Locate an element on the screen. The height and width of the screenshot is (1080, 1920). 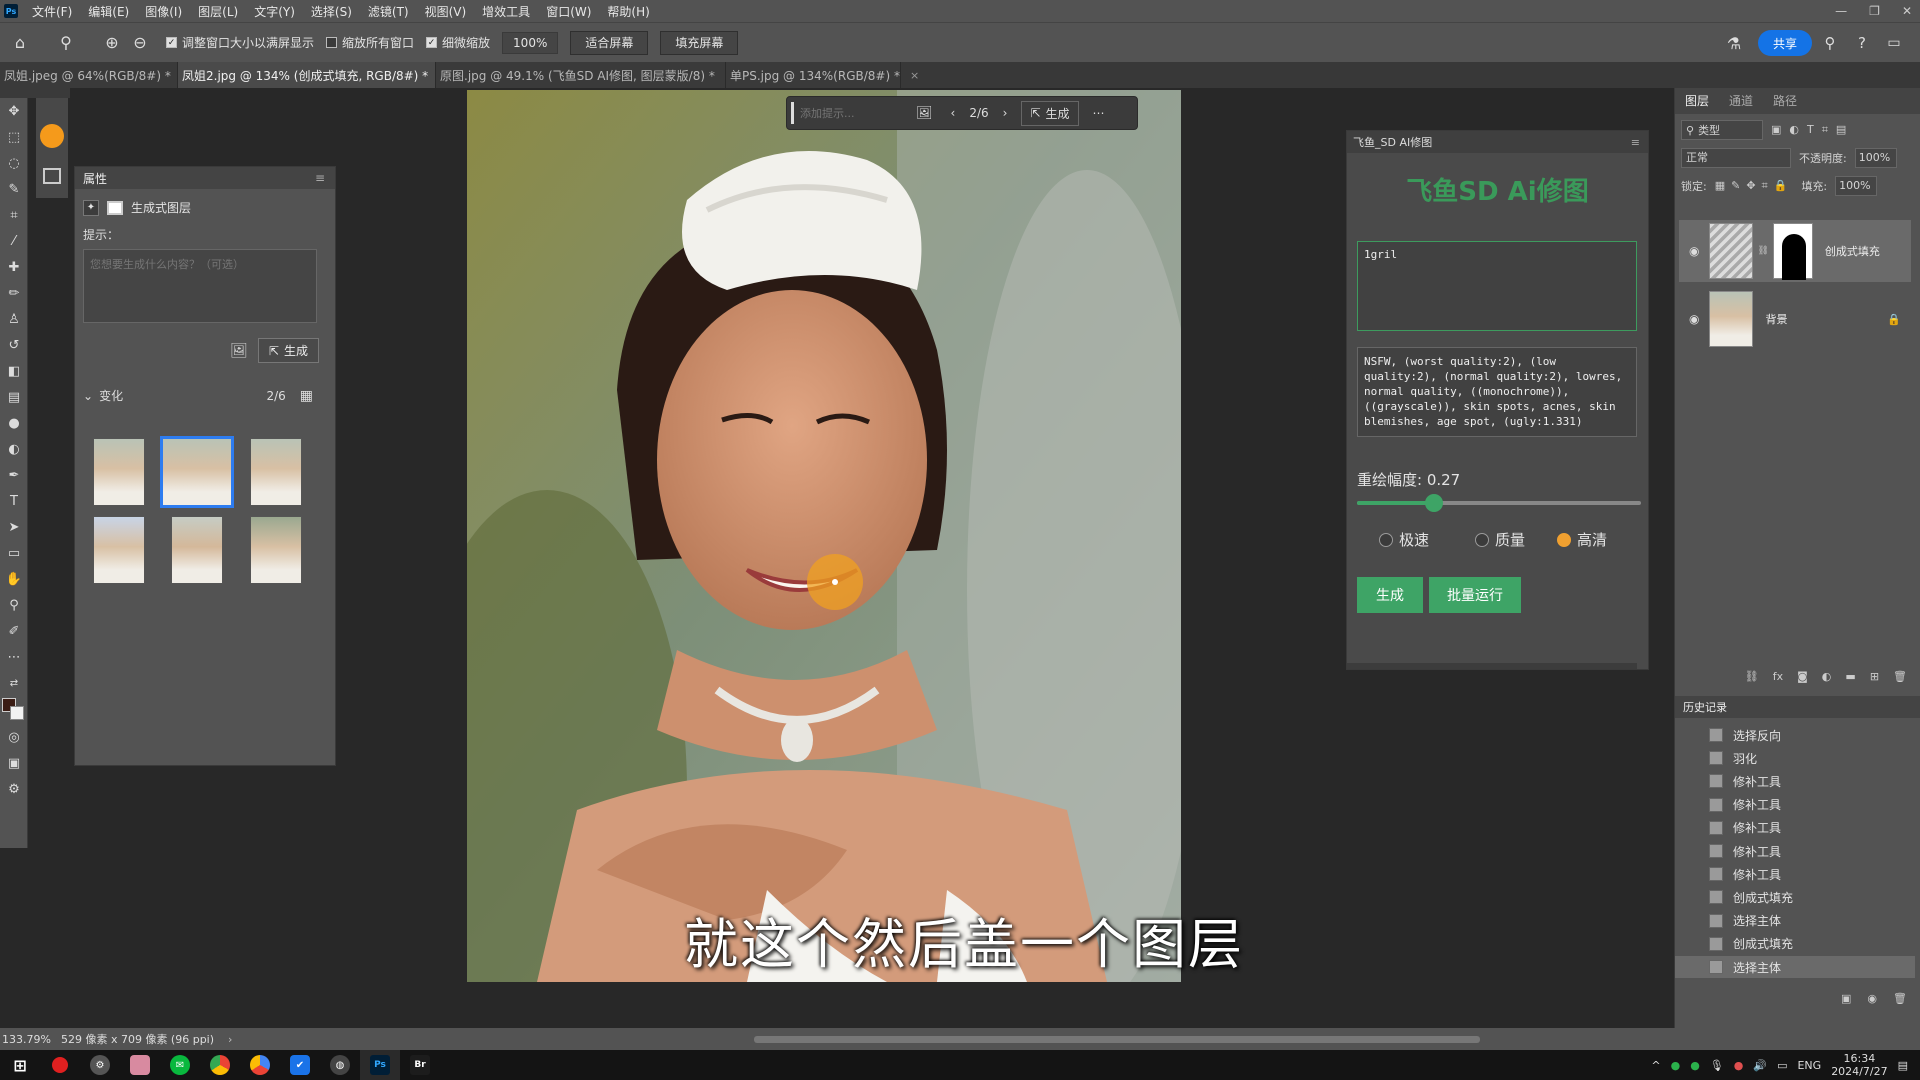
tray-wechat-icon: ● is located at coordinates (1676, 1065).